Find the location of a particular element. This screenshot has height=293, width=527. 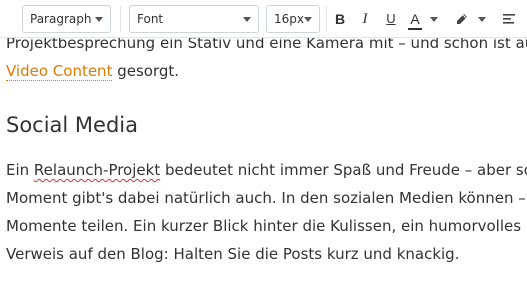

italic-button: I is located at coordinates (365, 19).